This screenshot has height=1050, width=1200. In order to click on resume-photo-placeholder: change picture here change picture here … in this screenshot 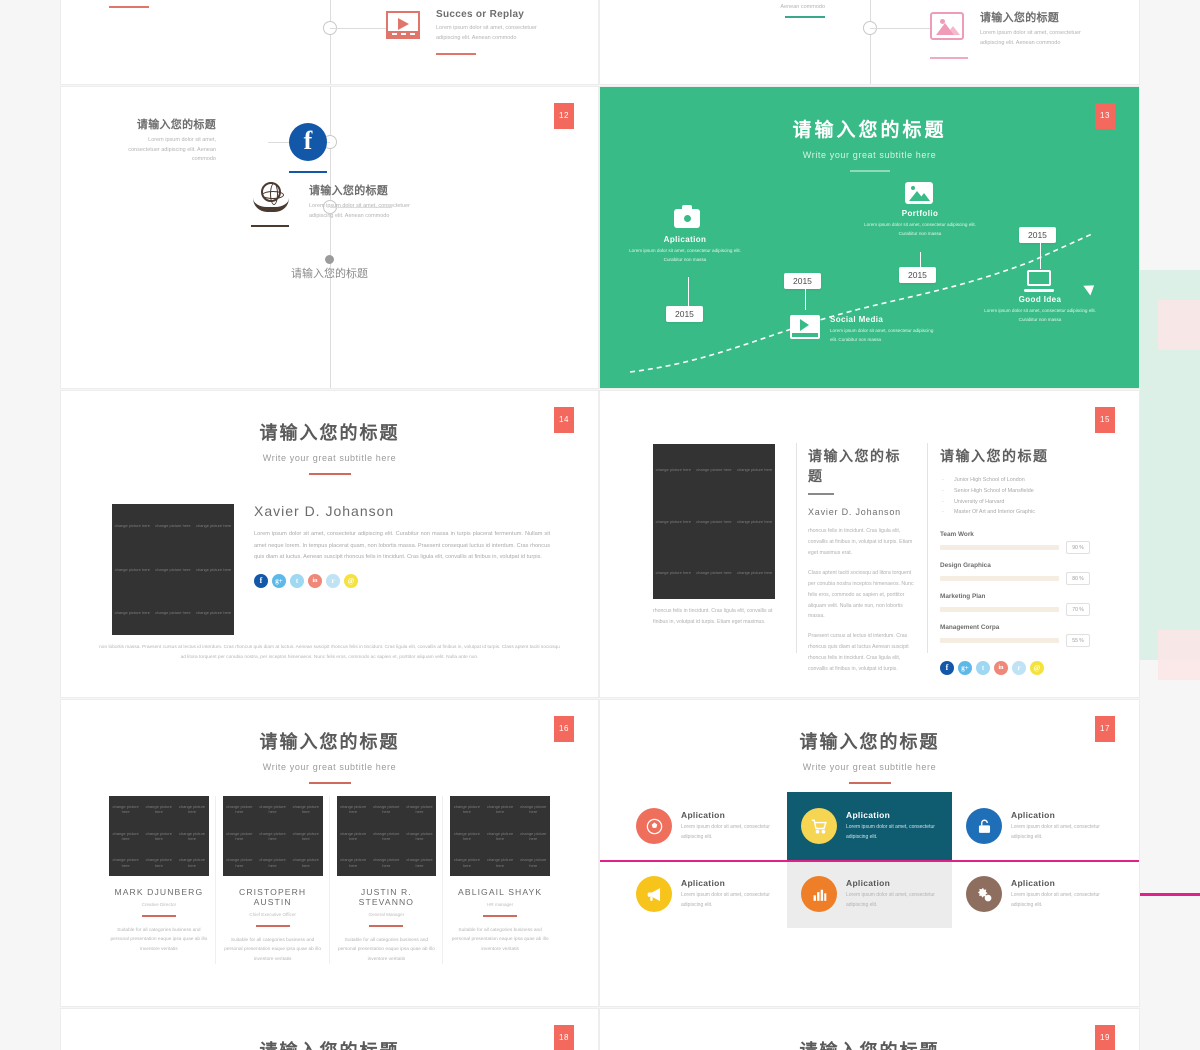, I will do `click(714, 521)`.